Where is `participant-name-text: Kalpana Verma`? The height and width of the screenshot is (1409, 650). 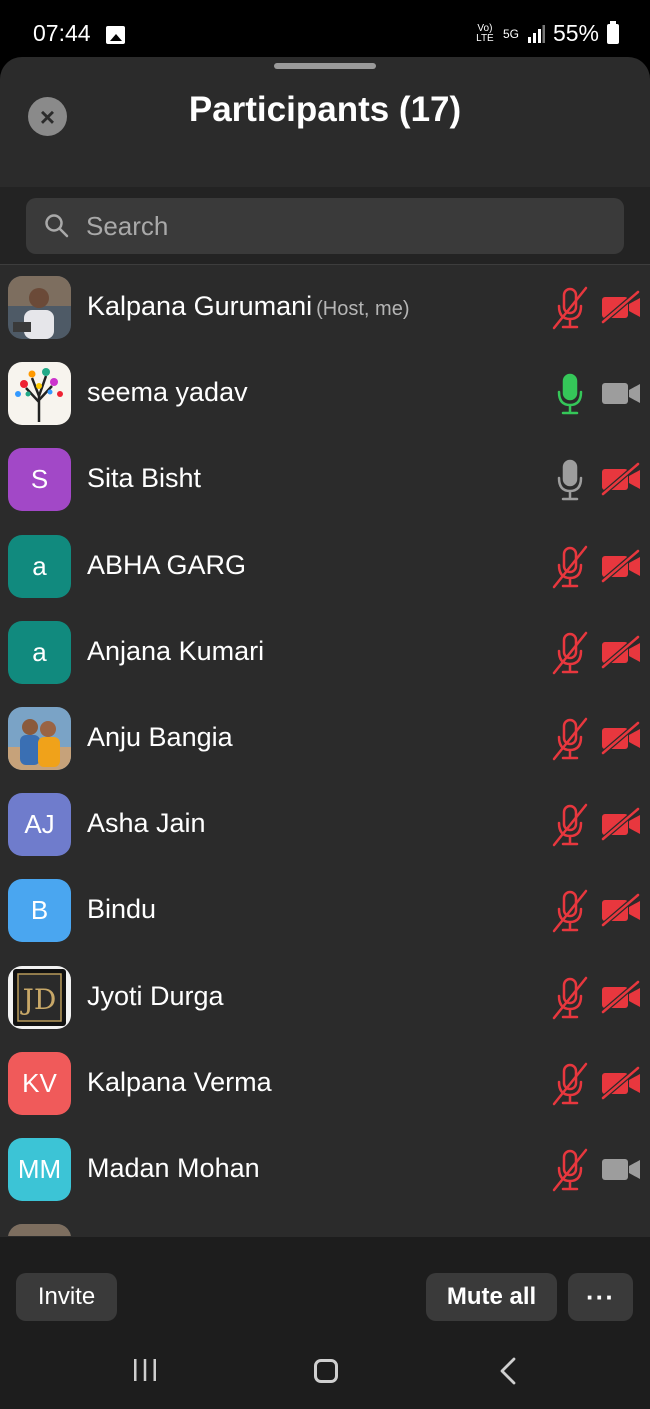 participant-name-text: Kalpana Verma is located at coordinates (179, 1081).